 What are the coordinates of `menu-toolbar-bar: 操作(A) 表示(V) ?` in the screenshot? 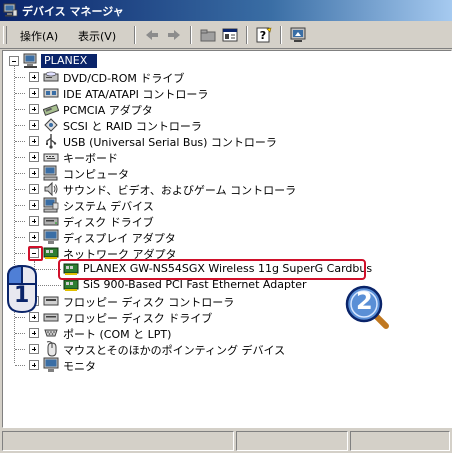 It's located at (226, 35).